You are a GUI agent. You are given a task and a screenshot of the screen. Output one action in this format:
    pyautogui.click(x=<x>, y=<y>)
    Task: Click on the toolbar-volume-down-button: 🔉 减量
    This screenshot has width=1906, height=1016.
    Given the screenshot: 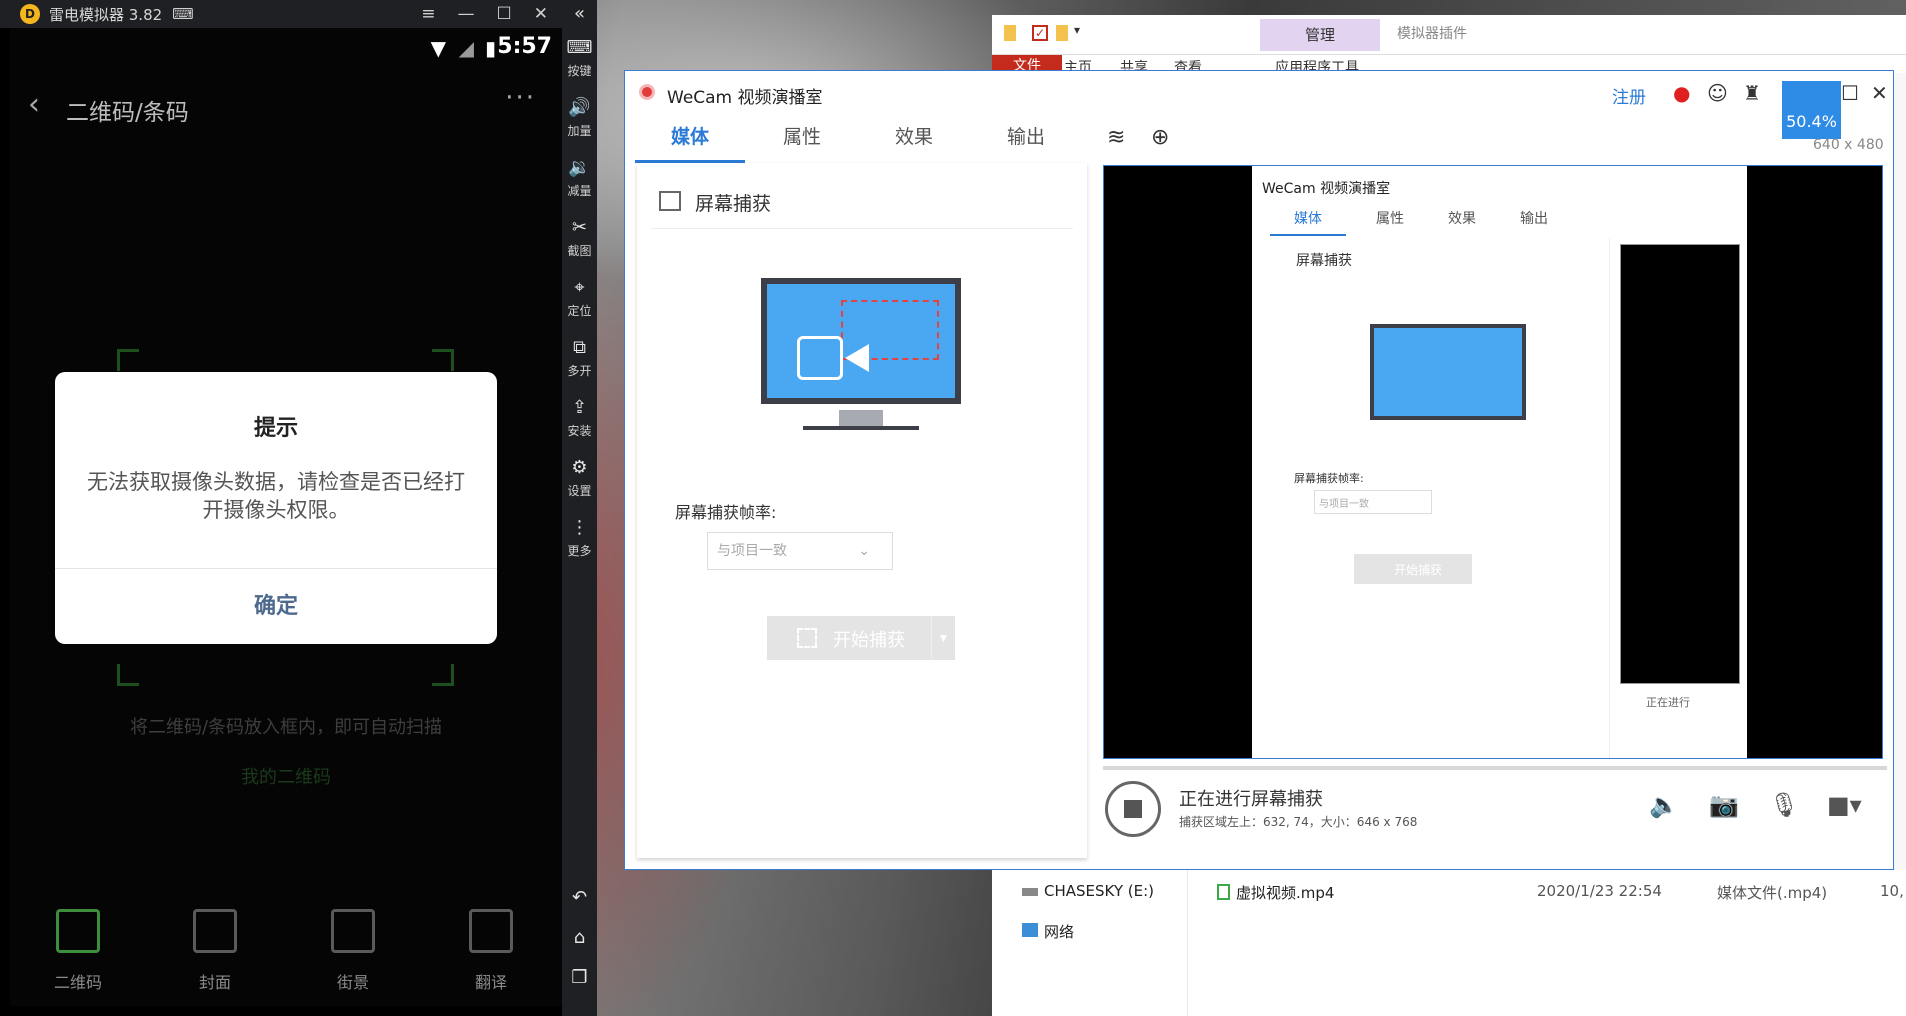 What is the action you would take?
    pyautogui.click(x=579, y=177)
    